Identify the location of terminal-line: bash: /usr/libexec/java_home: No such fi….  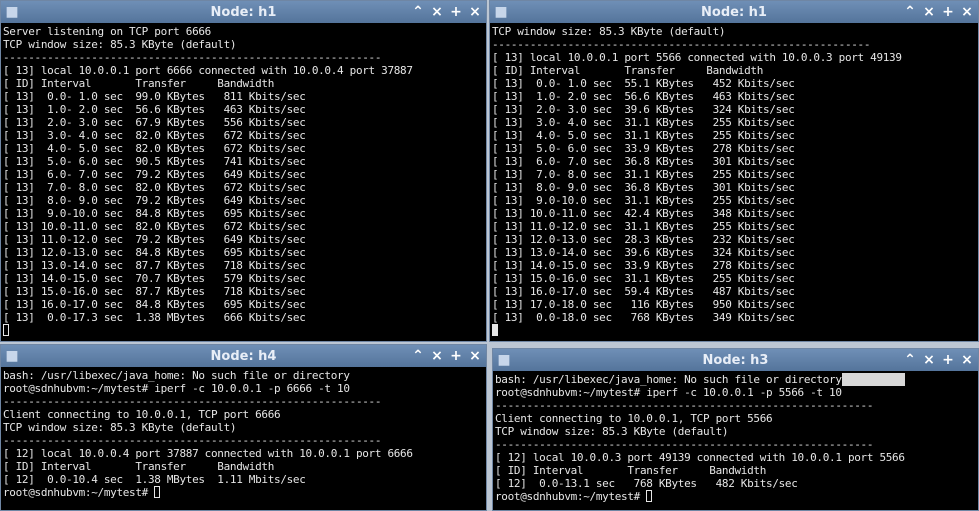
(735, 379).